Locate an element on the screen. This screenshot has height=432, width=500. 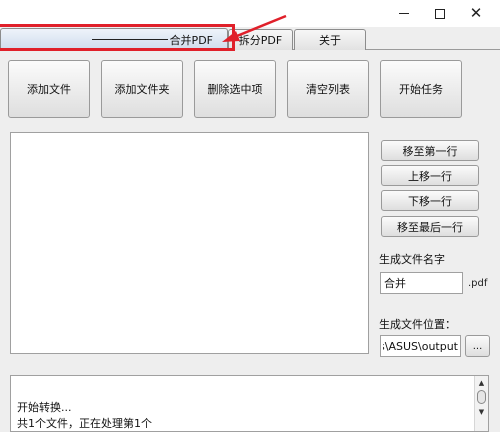
output-location-input is located at coordinates (420, 346).